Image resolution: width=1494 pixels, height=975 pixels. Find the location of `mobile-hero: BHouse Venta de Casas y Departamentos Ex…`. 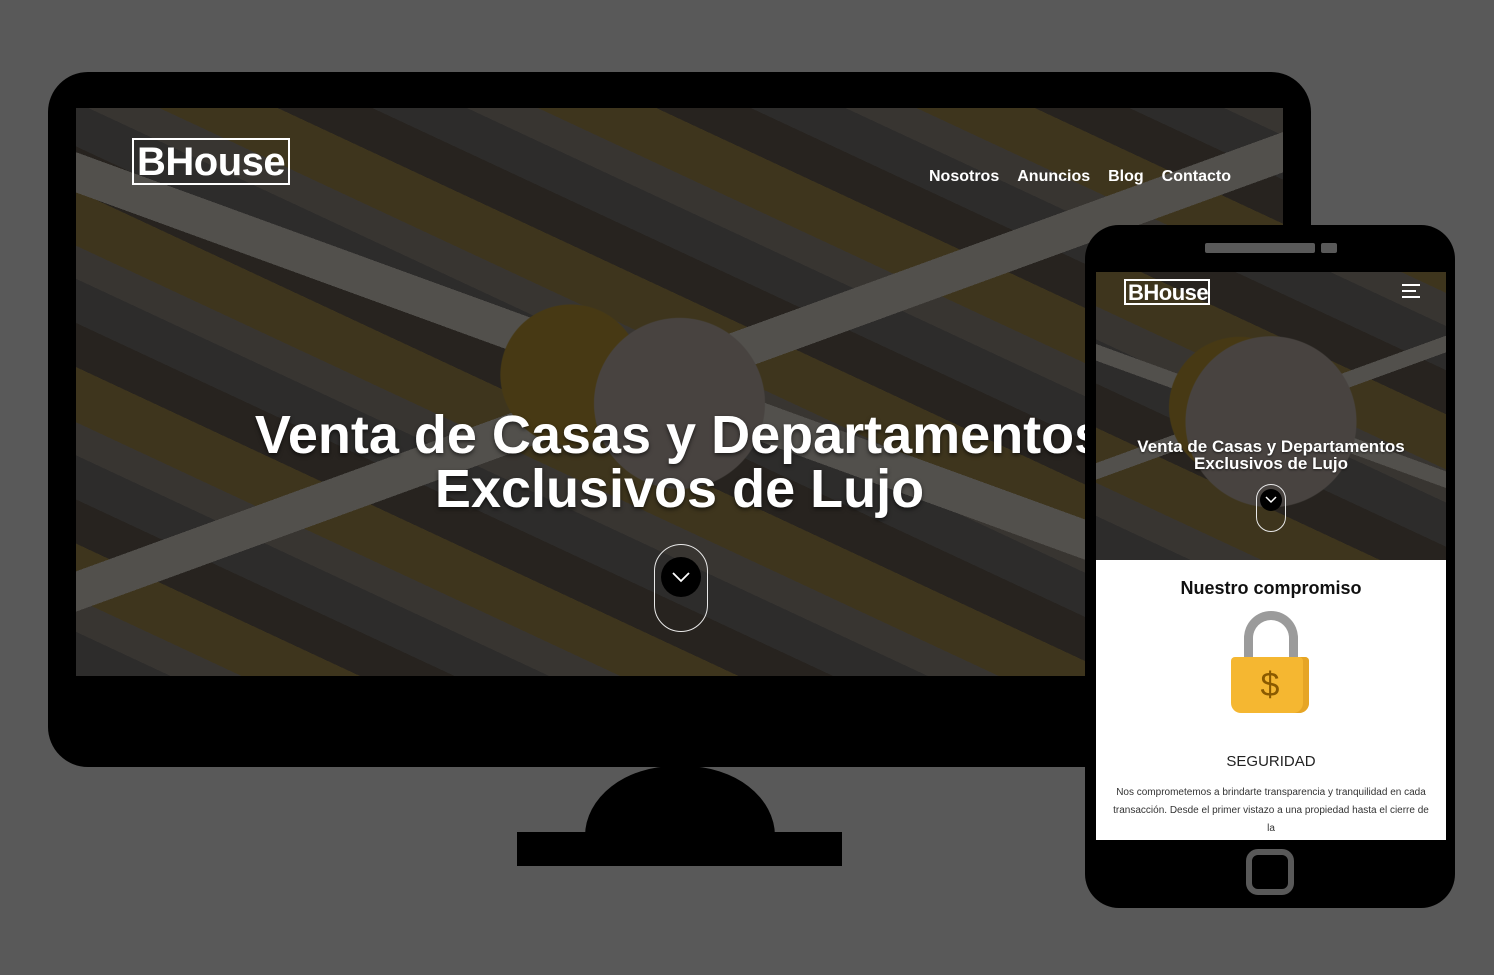

mobile-hero: BHouse Venta de Casas y Departamentos Ex… is located at coordinates (1271, 416).